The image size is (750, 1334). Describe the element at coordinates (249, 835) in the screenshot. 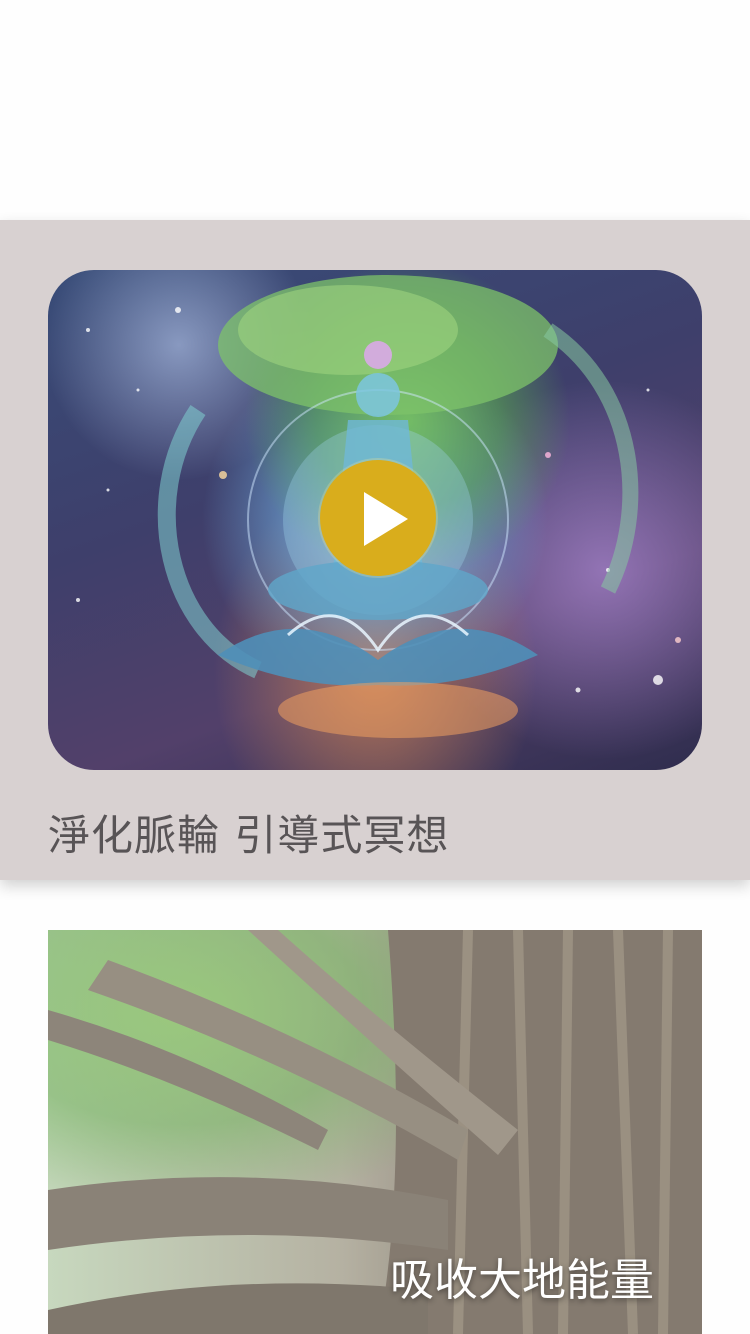

I see `card-title: 淨化脈輪 引導式冥想` at that location.